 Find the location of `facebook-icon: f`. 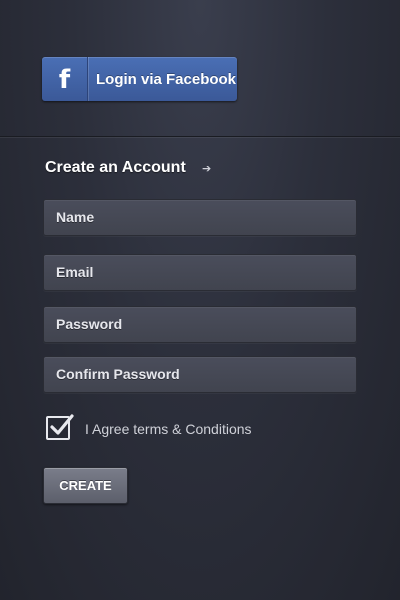

facebook-icon: f is located at coordinates (64, 80).